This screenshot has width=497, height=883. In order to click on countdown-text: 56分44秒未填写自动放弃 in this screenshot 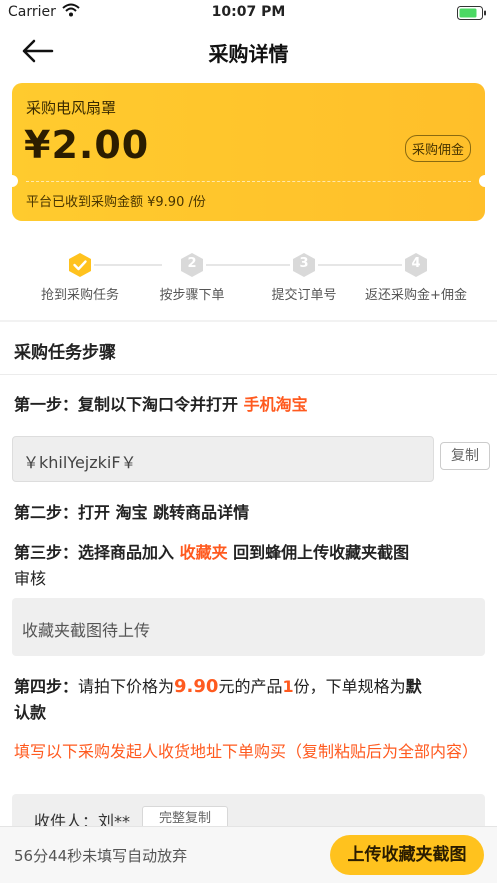, I will do `click(101, 856)`.